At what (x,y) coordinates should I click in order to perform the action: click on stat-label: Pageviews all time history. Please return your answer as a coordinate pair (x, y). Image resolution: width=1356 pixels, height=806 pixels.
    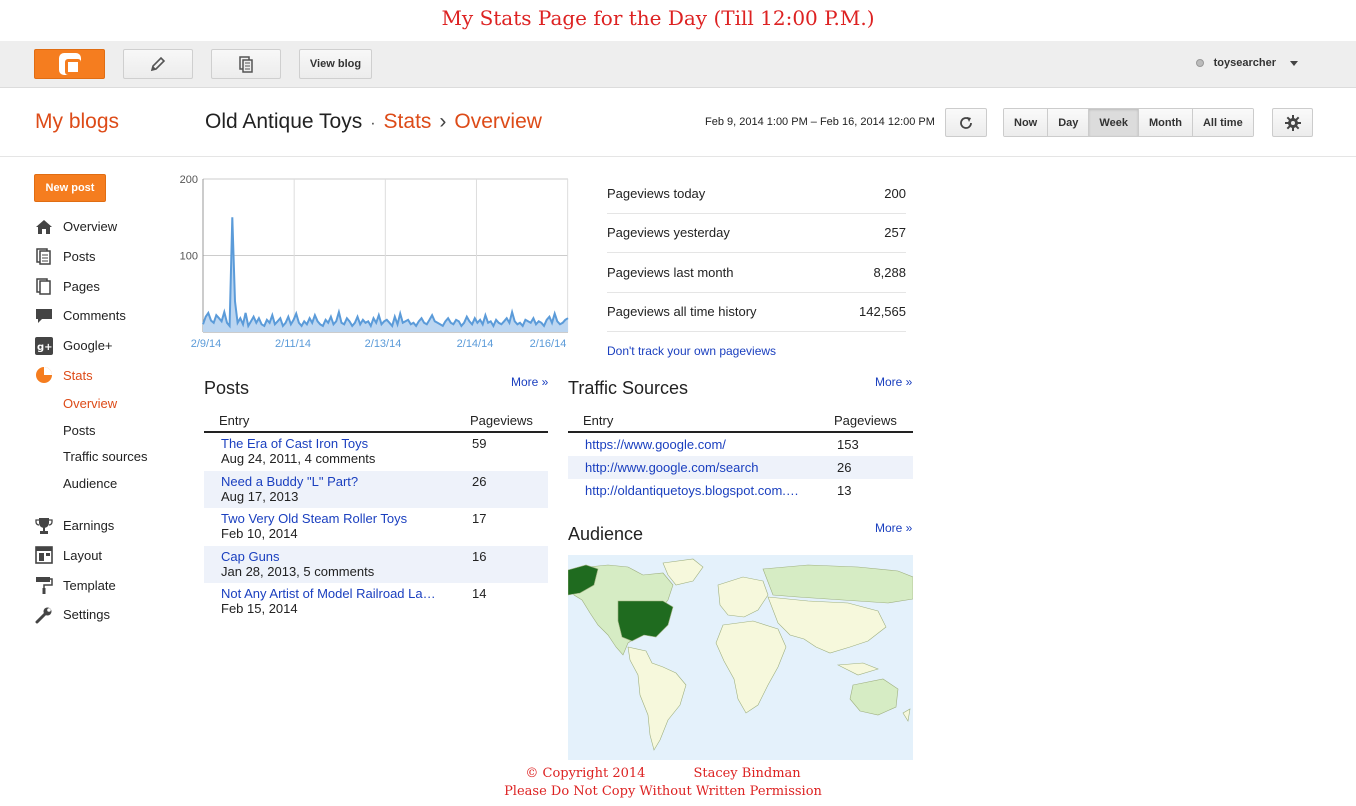
    Looking at the image, I should click on (682, 312).